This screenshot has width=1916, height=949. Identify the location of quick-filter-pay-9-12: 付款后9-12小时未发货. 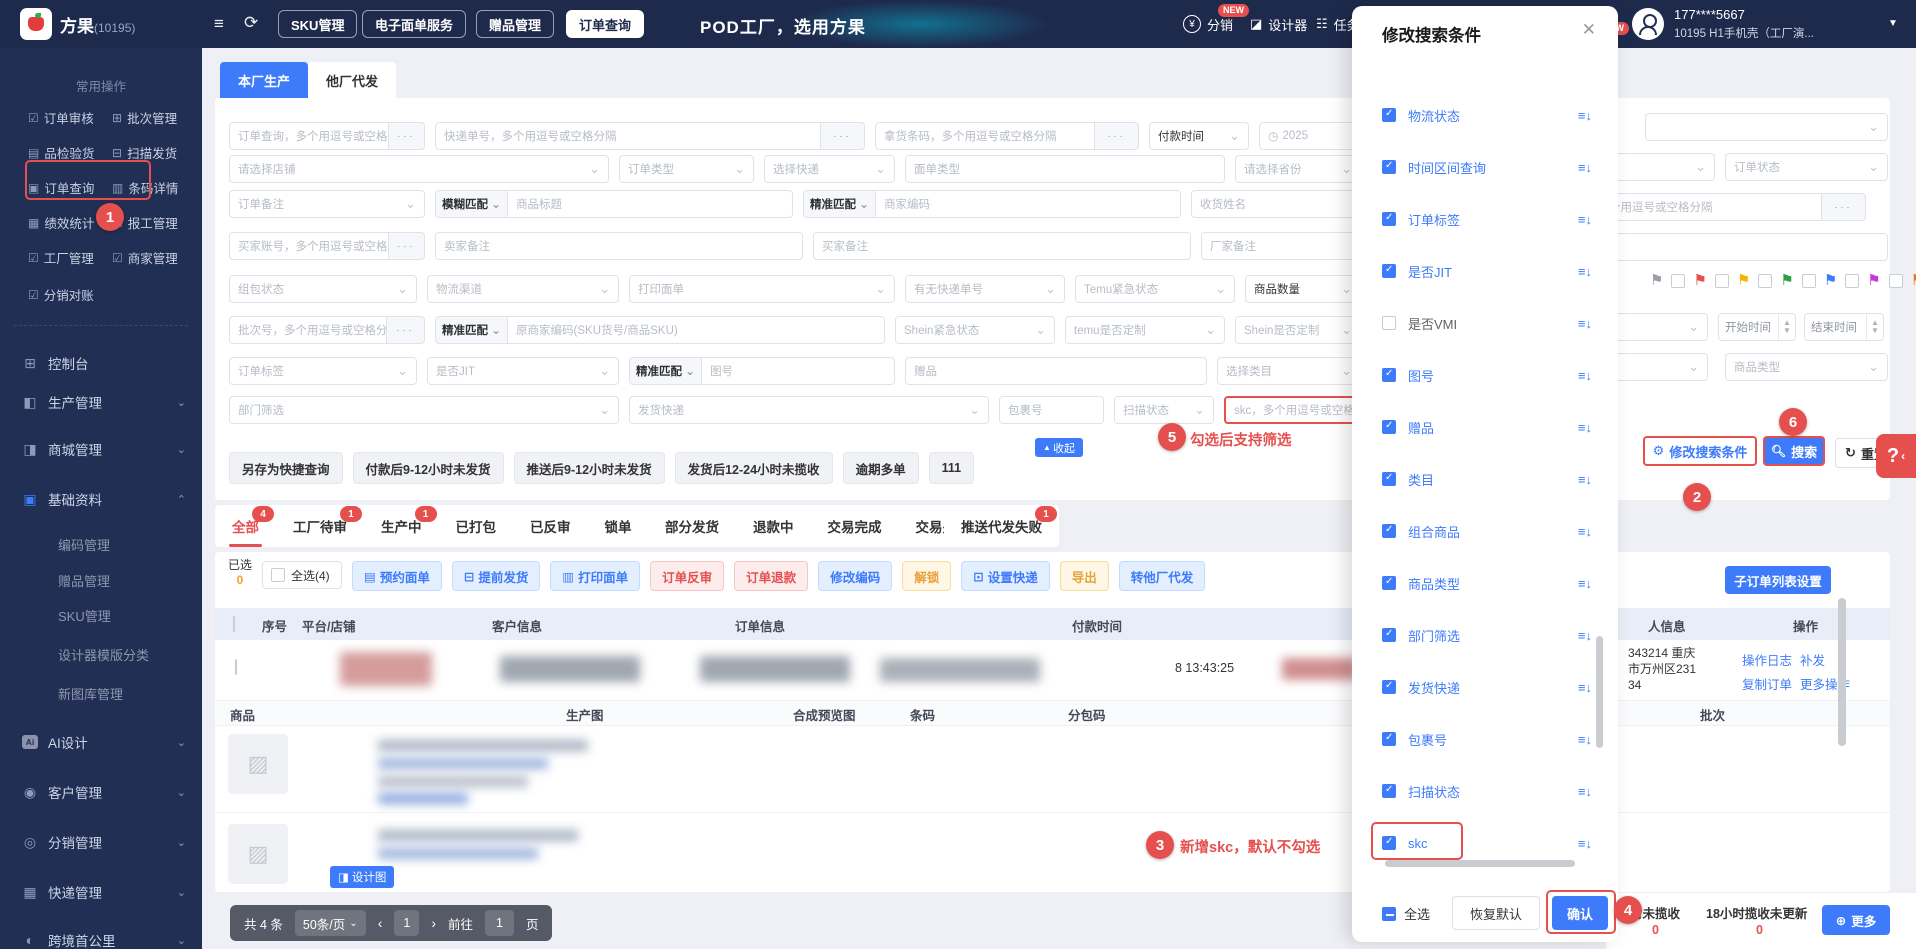
(428, 468).